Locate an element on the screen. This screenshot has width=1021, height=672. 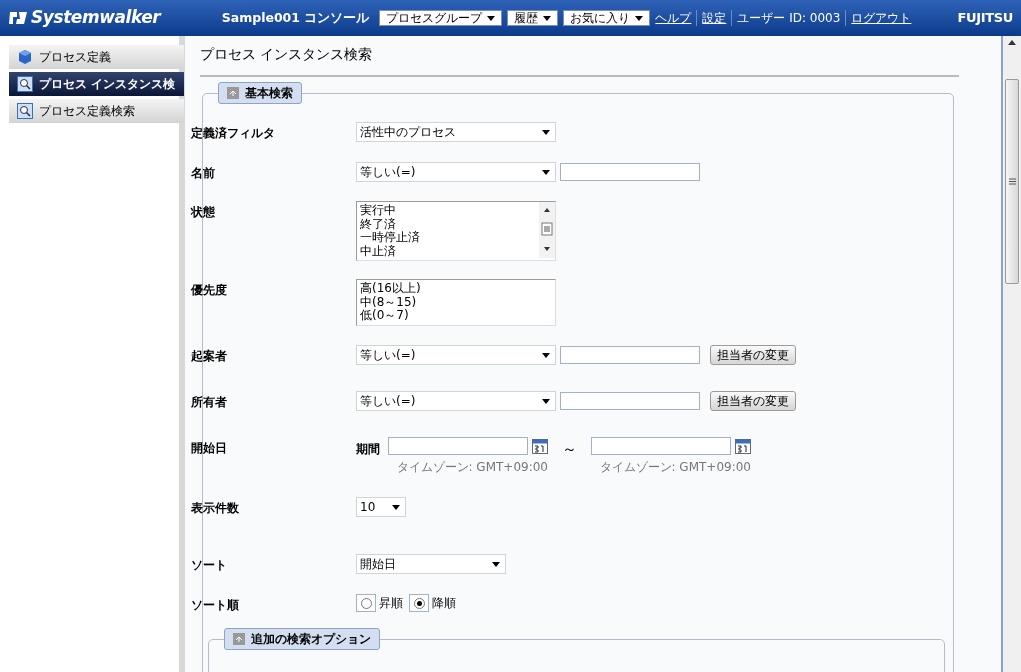
dropdown: 開始日 is located at coordinates (431, 564).